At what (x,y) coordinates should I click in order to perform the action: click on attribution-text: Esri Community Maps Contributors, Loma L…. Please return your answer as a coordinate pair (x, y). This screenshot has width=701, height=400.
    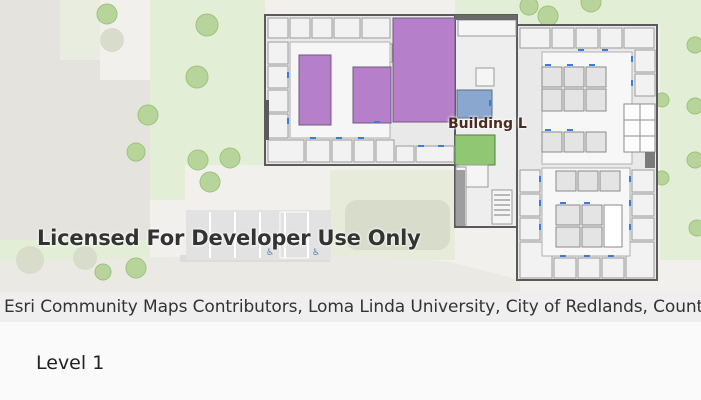
    Looking at the image, I should click on (352, 307).